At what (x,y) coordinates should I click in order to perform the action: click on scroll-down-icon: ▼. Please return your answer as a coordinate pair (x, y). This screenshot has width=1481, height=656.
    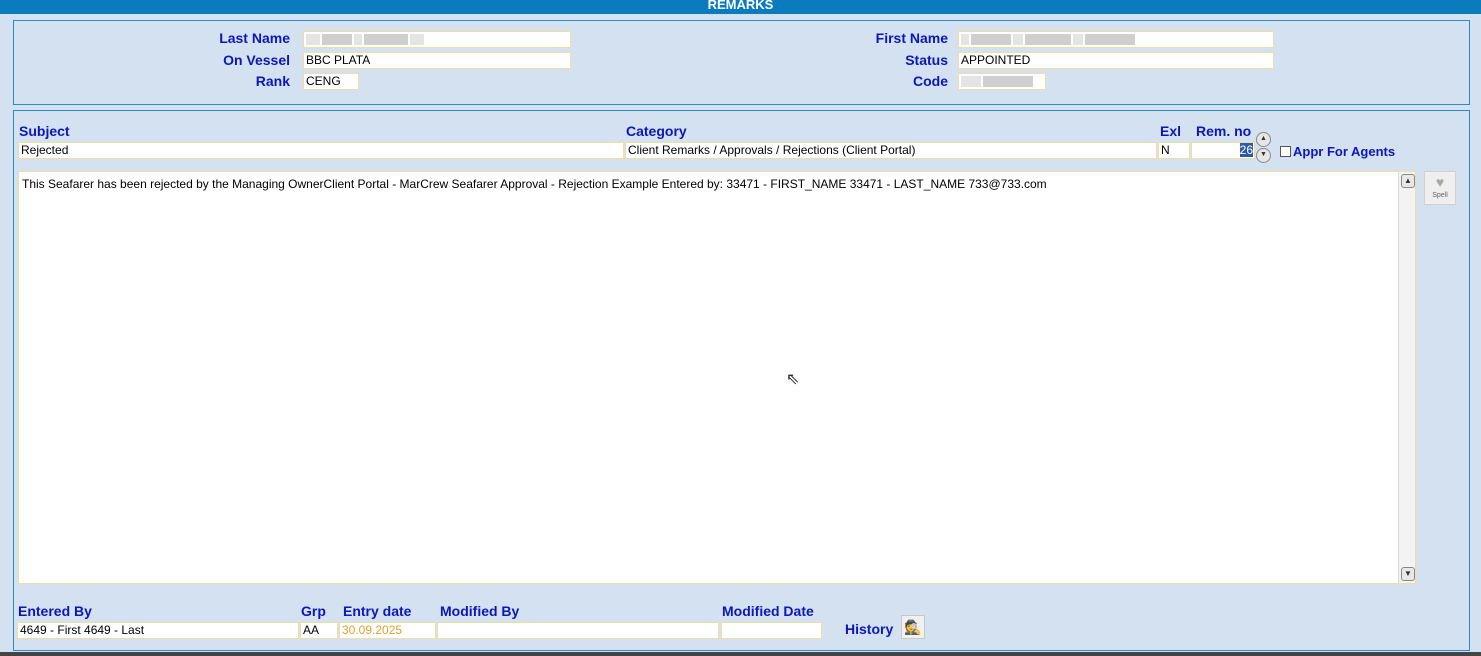
    Looking at the image, I should click on (1408, 574).